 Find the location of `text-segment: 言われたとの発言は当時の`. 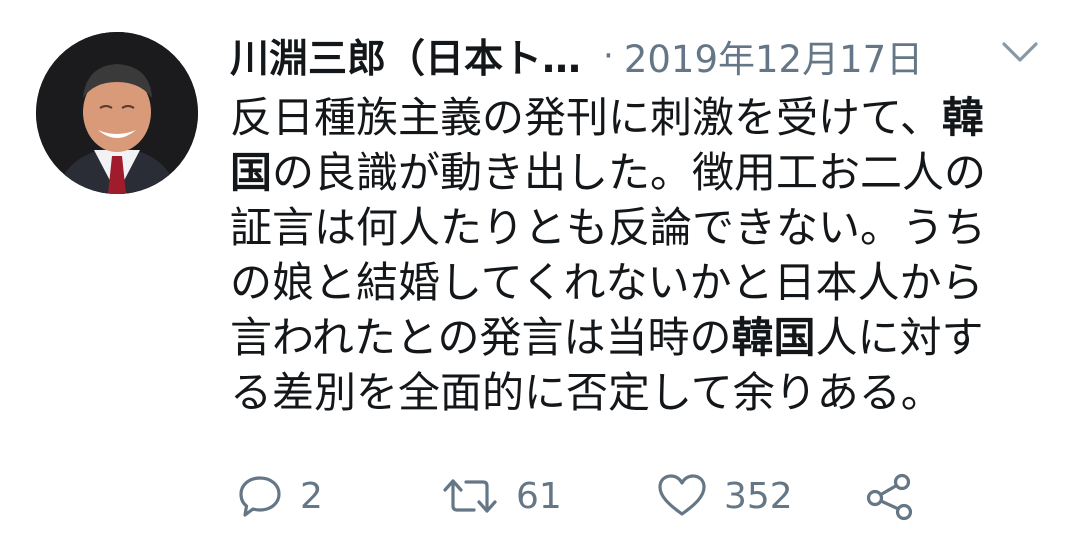

text-segment: 言われたとの発言は当時の is located at coordinates (481, 337).